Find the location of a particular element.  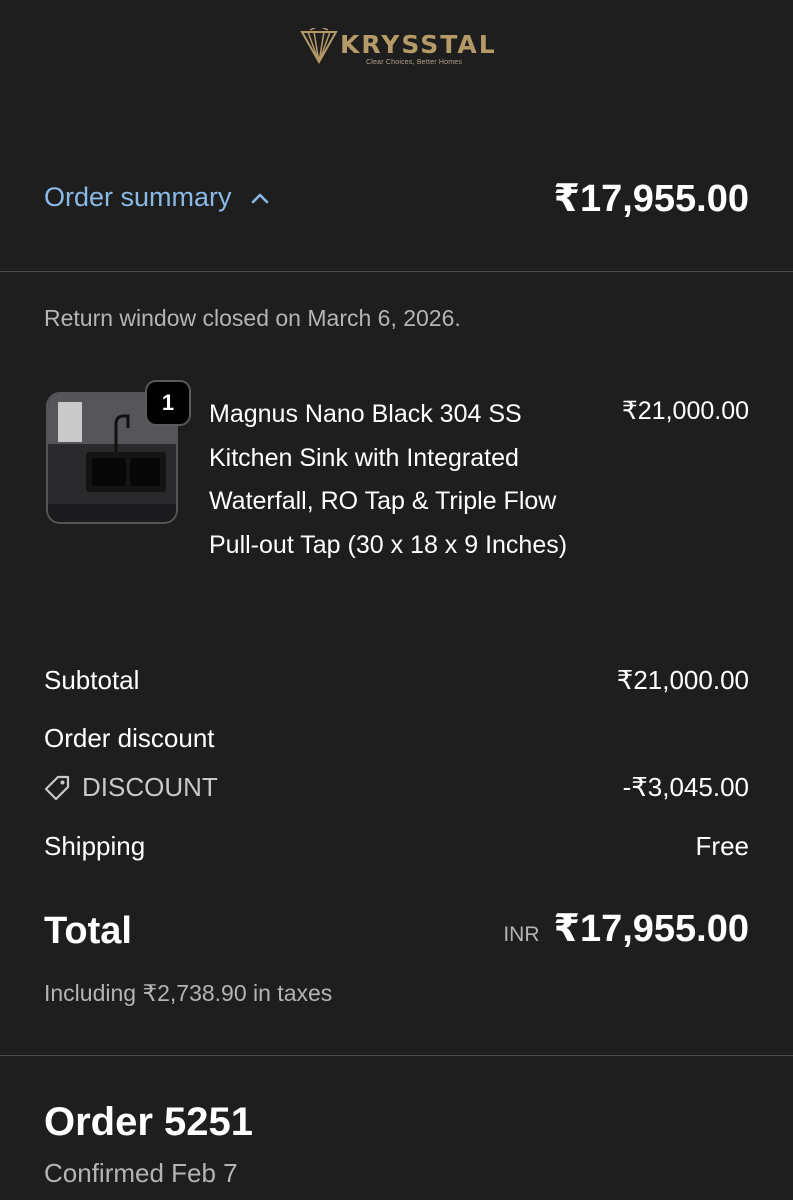

total-row: Total INR ₹17,955.00 is located at coordinates (396, 931).